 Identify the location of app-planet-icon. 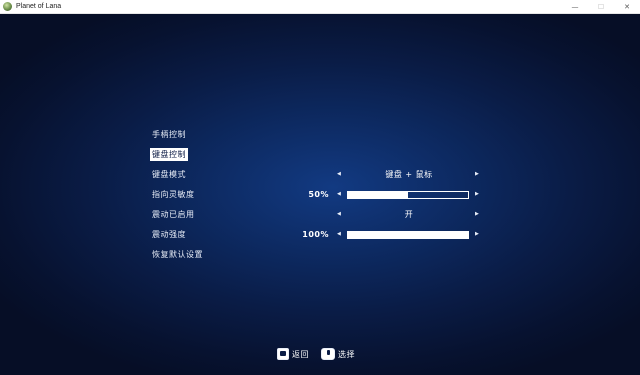
(7, 6).